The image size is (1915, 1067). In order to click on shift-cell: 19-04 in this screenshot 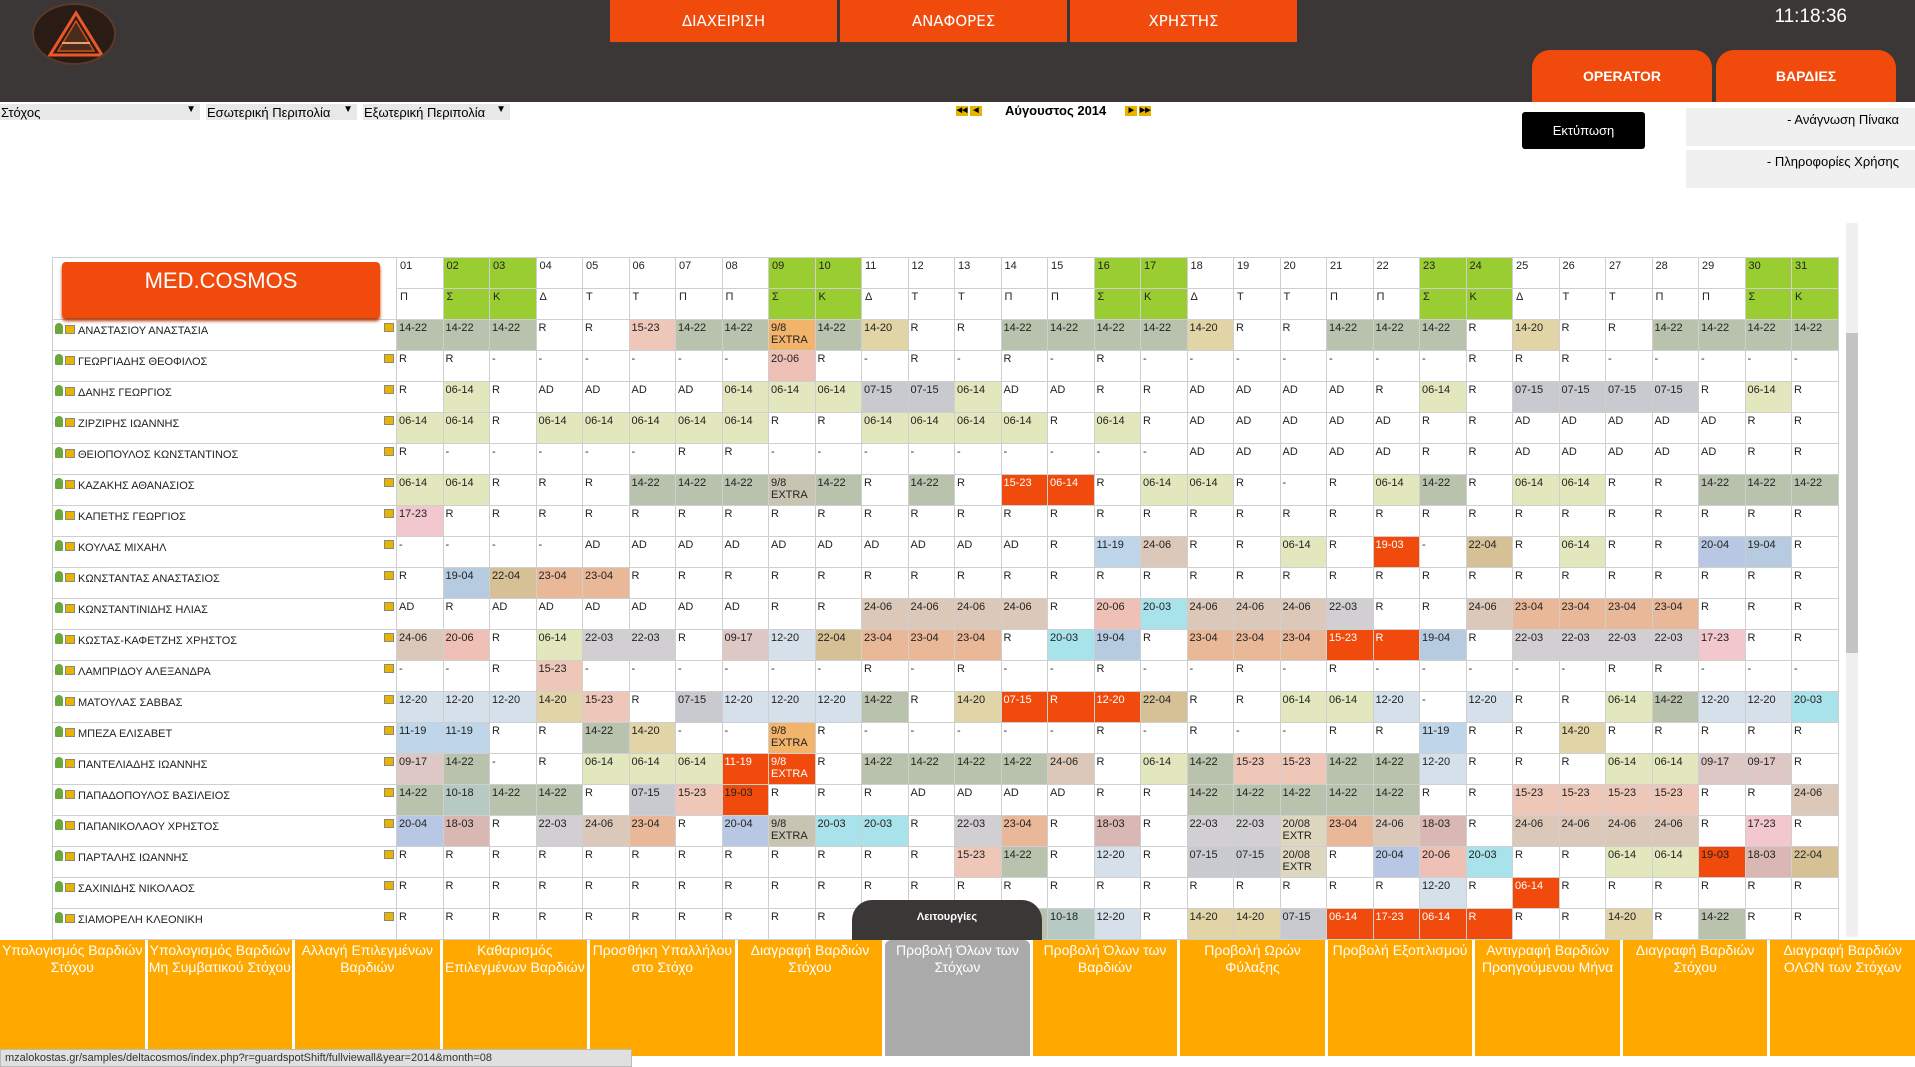, I will do `click(1768, 552)`.